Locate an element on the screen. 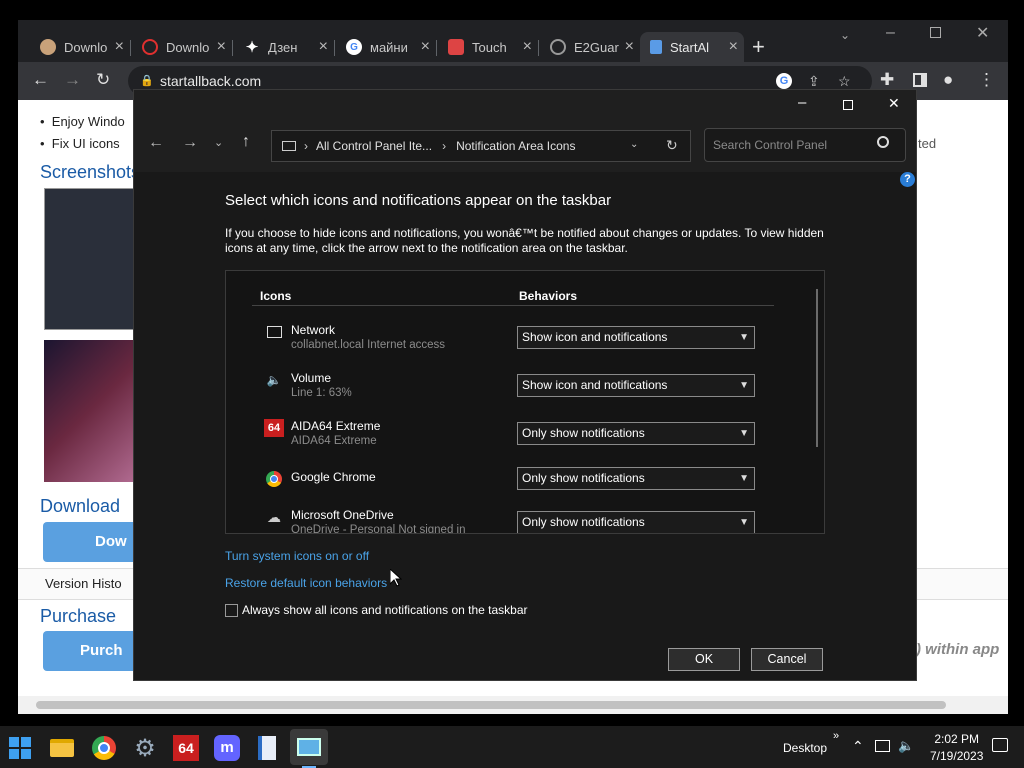  address-dropdown-chevron-icon: ⌄ is located at coordinates (634, 144).